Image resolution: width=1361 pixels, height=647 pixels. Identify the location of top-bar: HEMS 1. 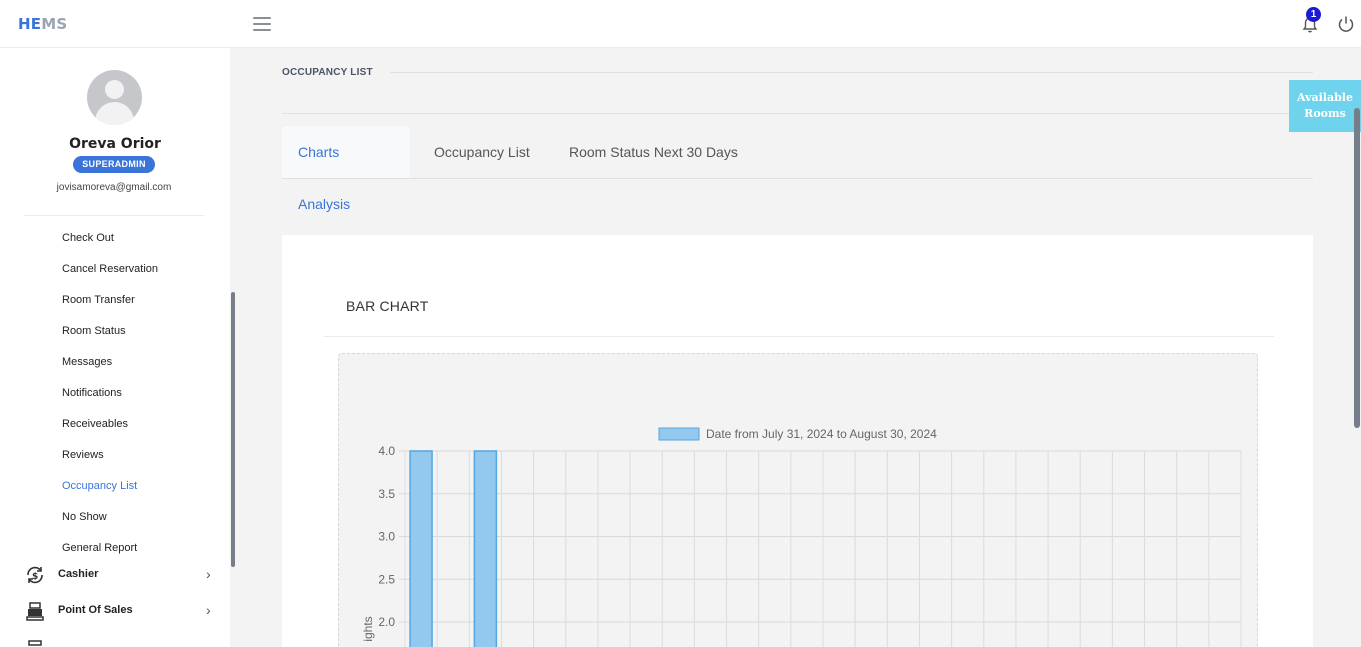
(680, 24).